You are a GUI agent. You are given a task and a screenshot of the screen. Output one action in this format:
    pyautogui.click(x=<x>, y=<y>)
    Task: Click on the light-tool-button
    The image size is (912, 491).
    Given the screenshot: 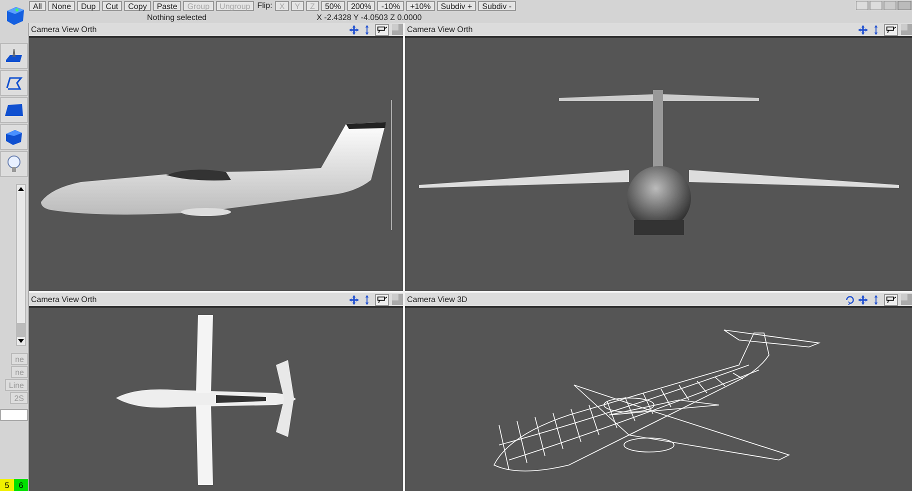 What is the action you would take?
    pyautogui.click(x=14, y=164)
    